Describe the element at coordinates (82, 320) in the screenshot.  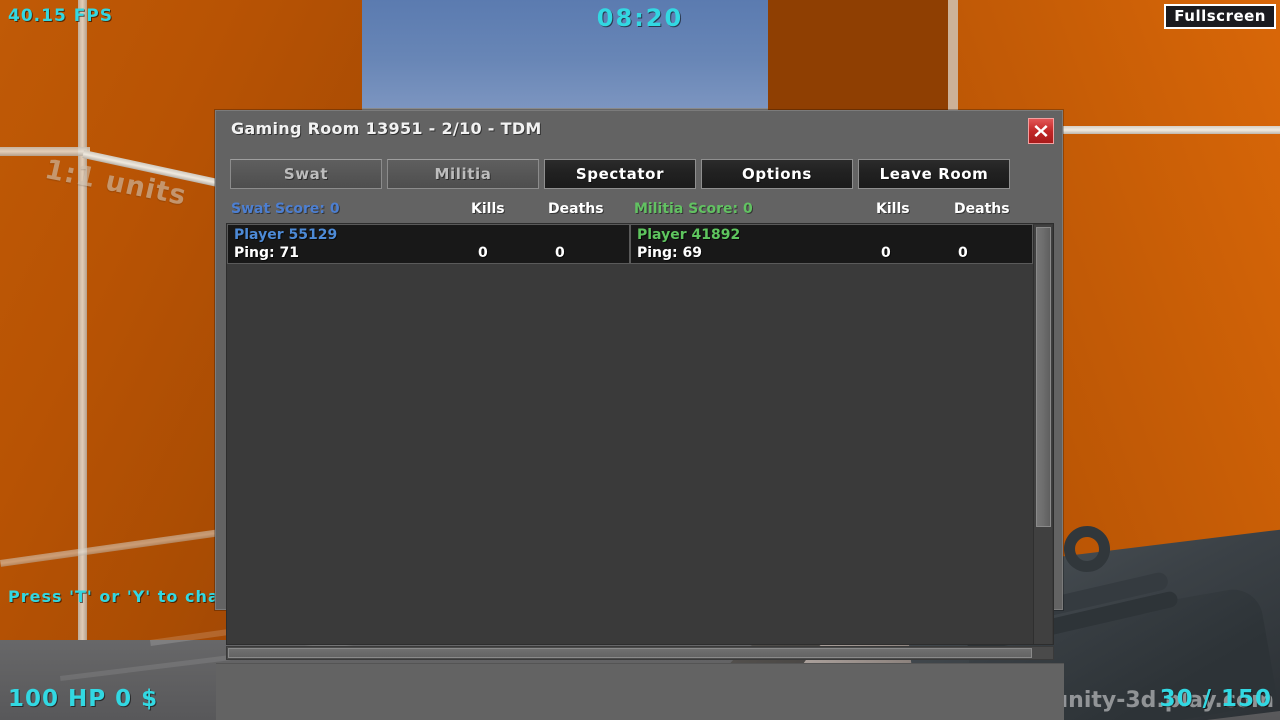
I see `wall-trim-vertical-left` at that location.